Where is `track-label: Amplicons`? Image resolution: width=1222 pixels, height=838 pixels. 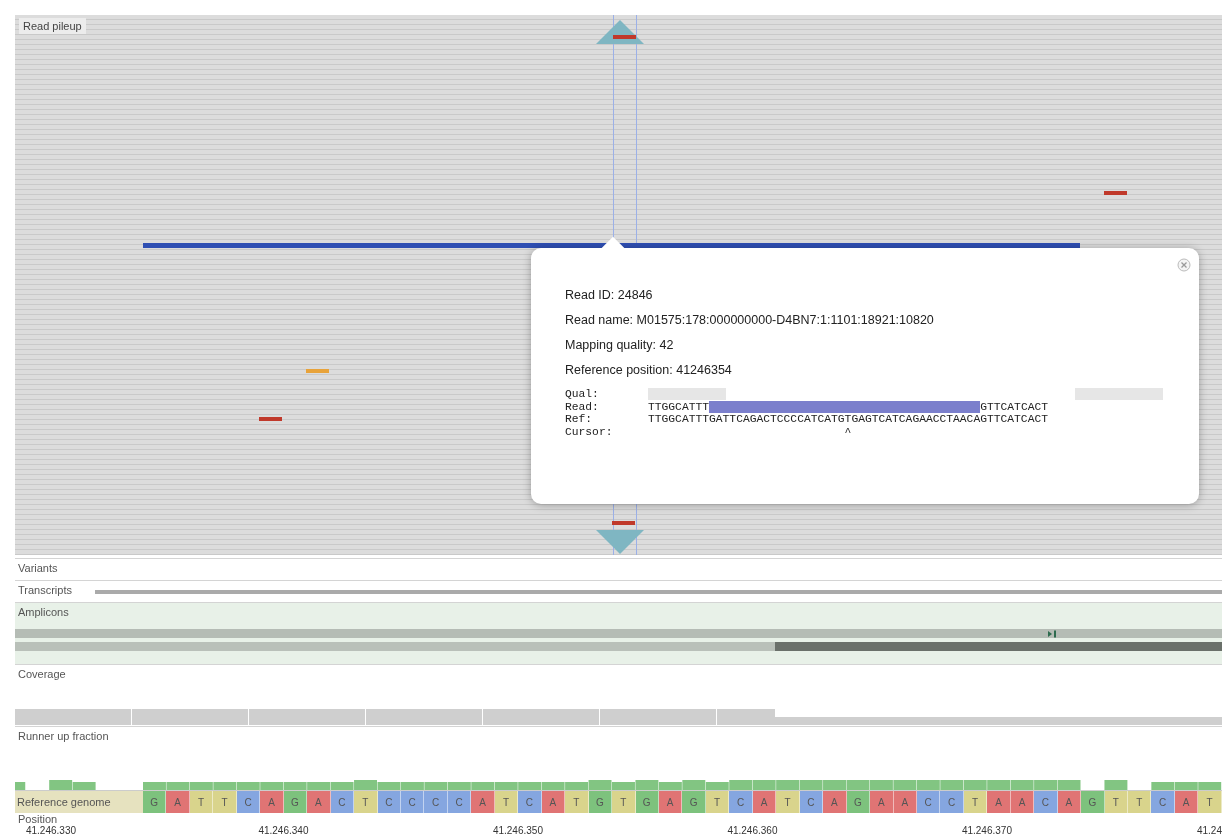
track-label: Amplicons is located at coordinates (43, 612).